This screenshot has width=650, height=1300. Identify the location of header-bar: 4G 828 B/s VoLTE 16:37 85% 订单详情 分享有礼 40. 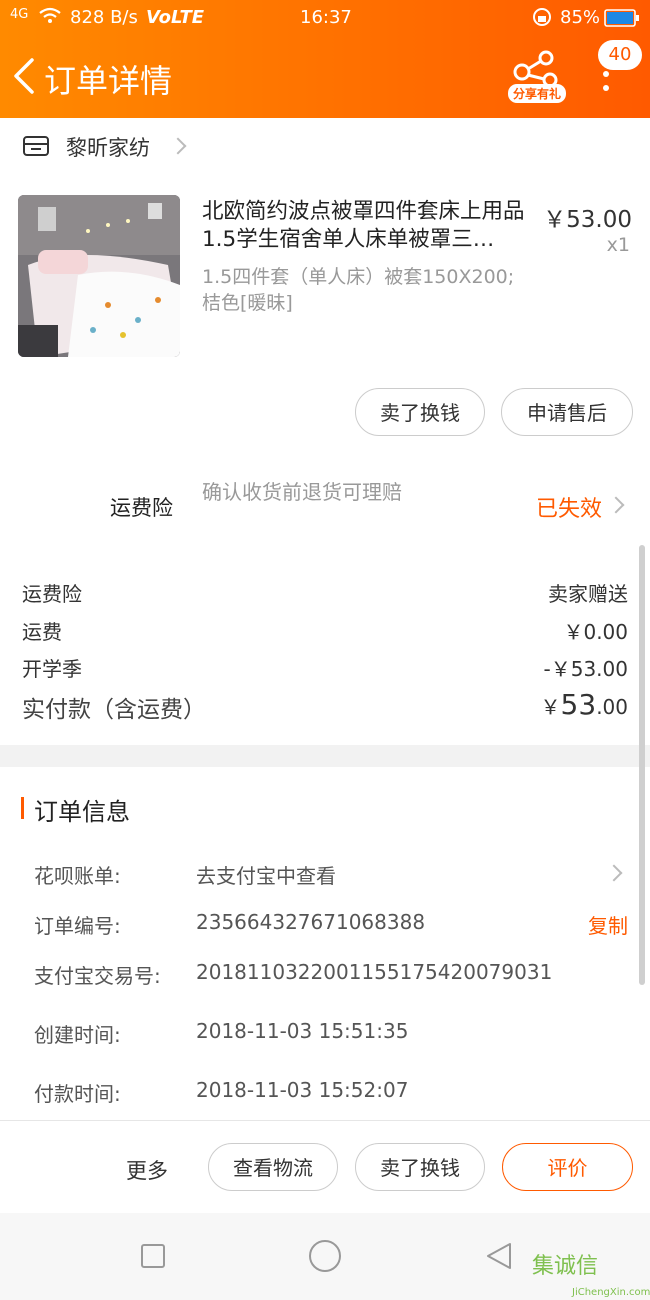
(325, 59).